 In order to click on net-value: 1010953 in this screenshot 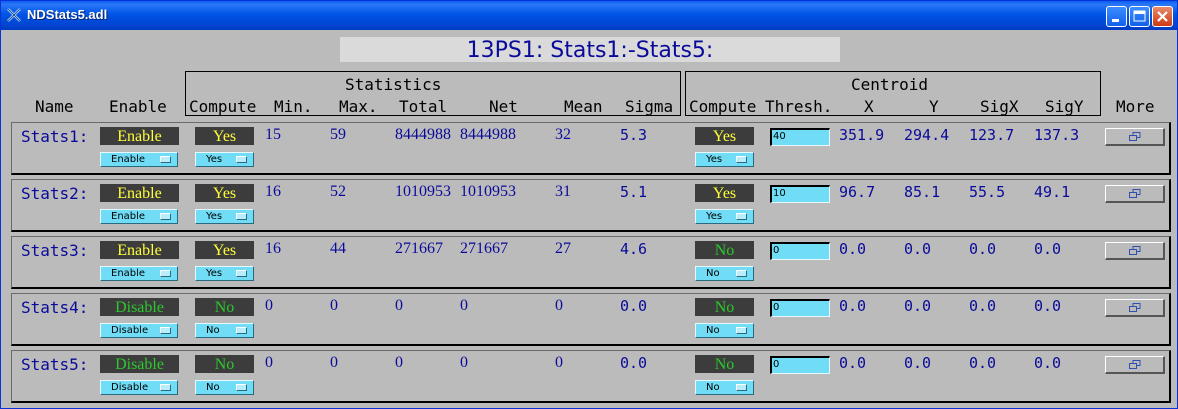, I will do `click(488, 191)`.